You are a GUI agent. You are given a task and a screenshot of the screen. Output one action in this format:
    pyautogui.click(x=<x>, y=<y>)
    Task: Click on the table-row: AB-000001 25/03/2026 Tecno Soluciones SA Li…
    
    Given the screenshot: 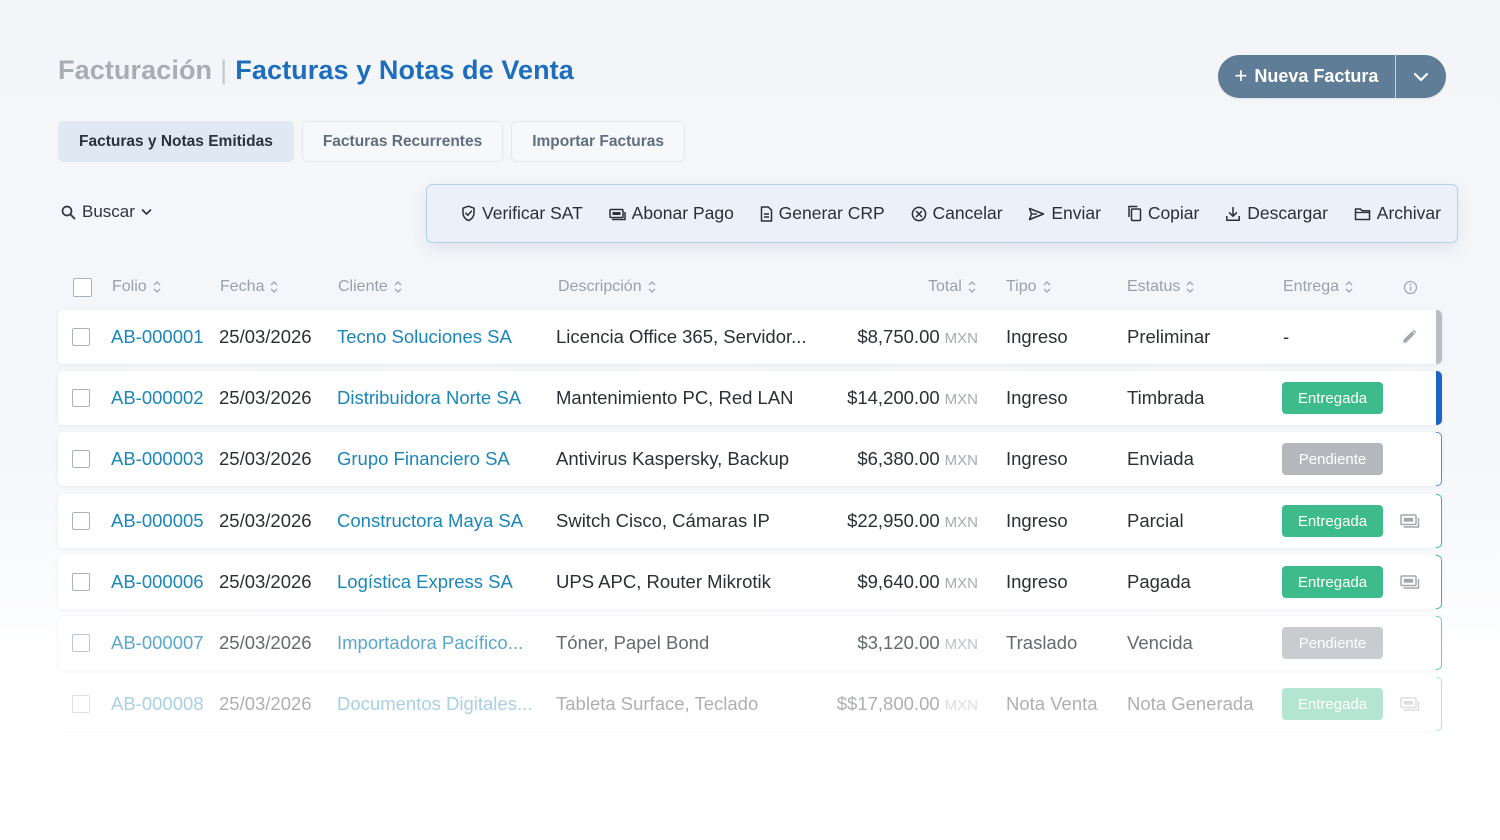 What is the action you would take?
    pyautogui.click(x=750, y=337)
    